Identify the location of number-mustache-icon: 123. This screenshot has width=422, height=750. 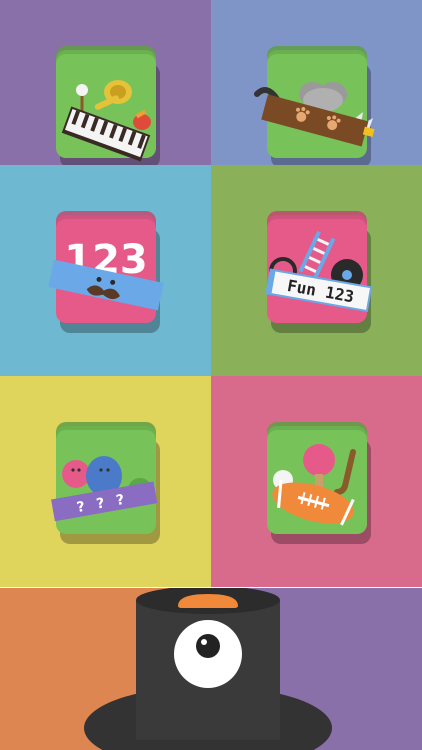
(105, 273).